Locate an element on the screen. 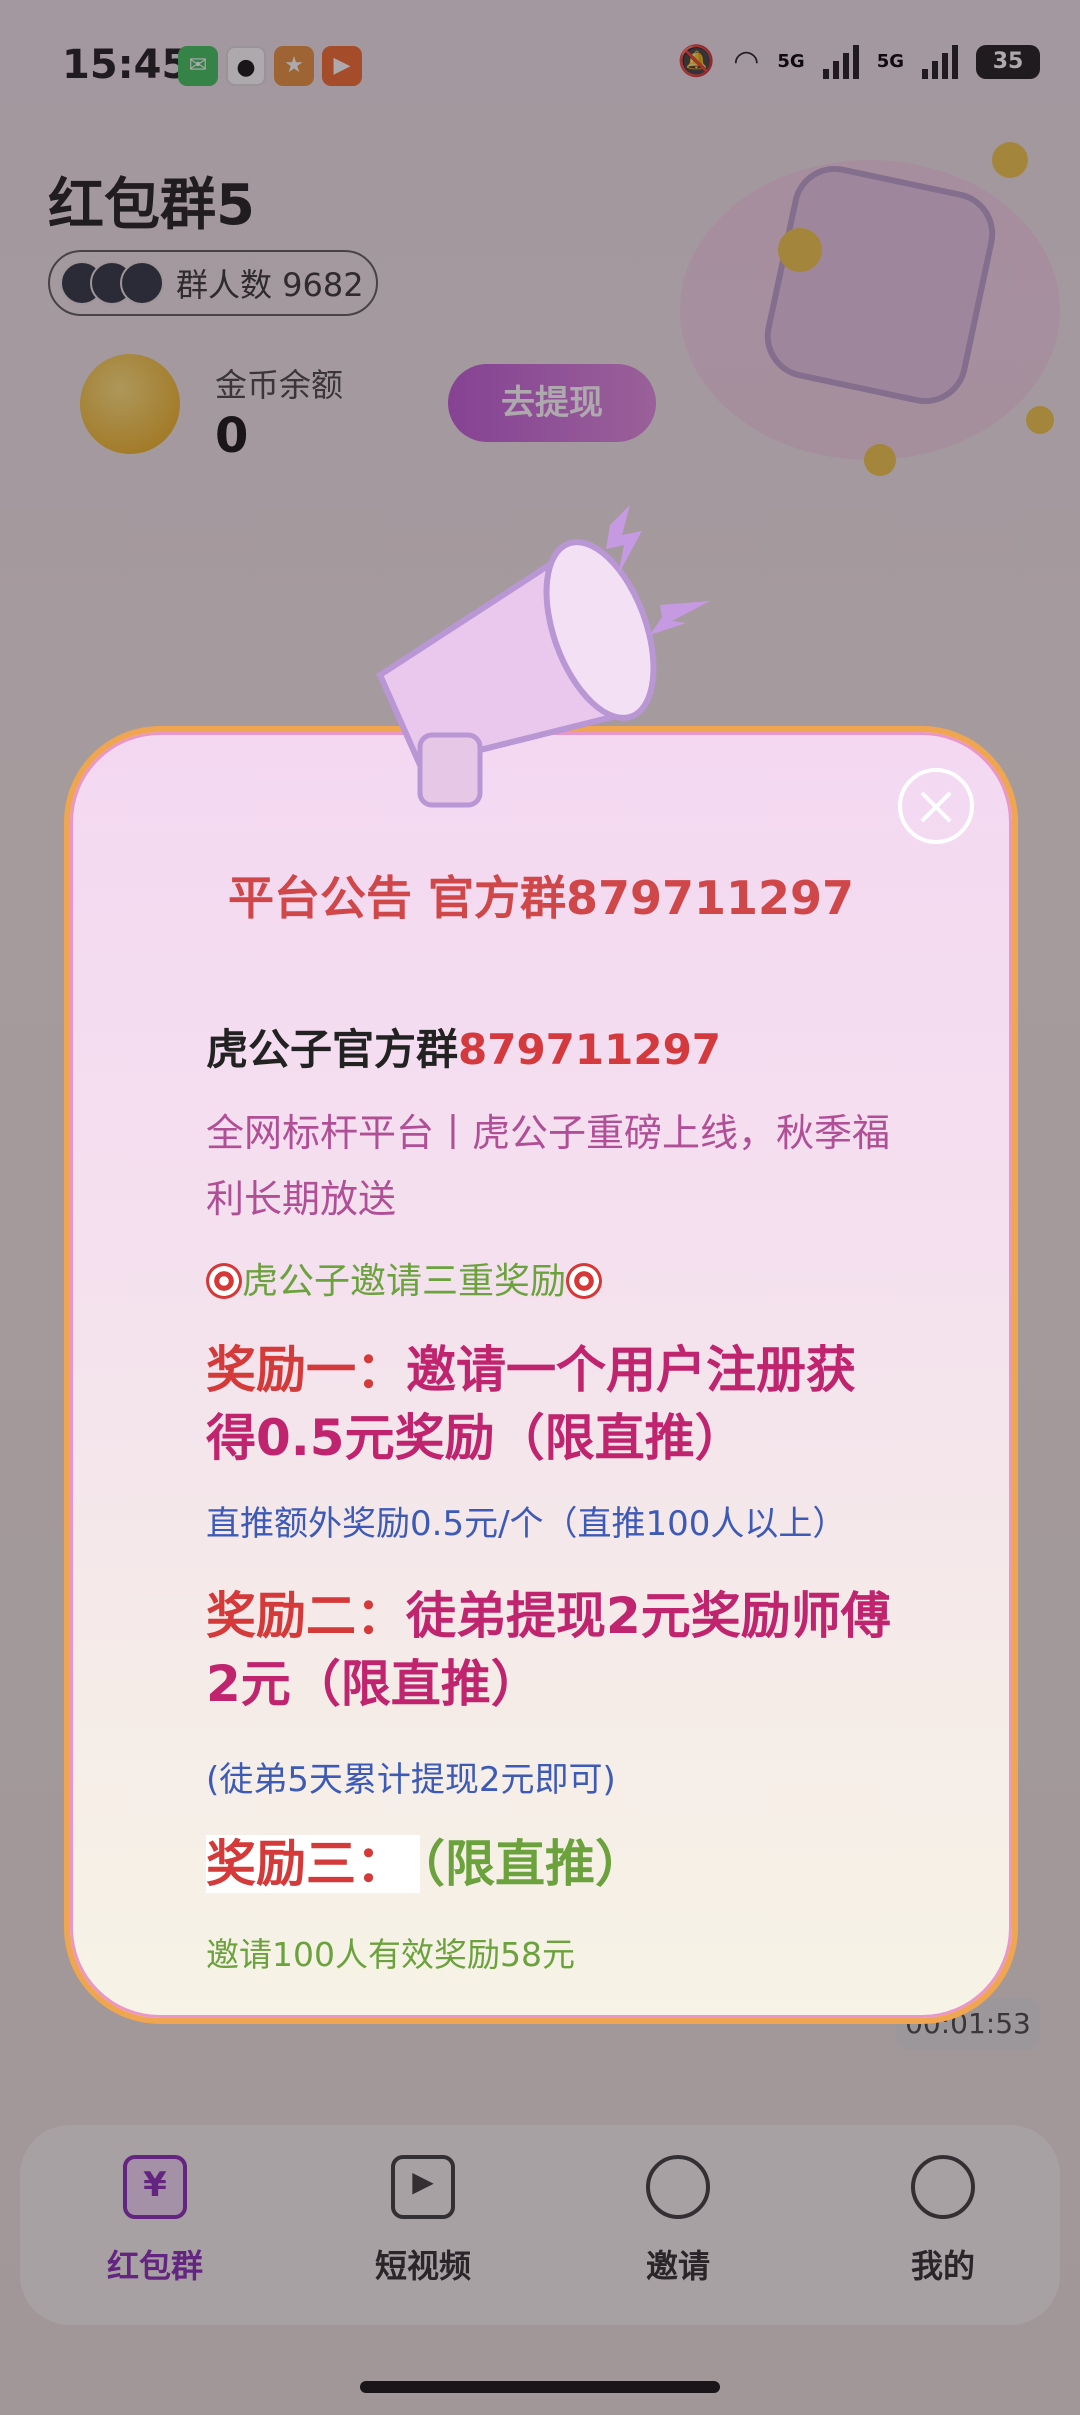 The width and height of the screenshot is (1080, 2415). megaphone-icon is located at coordinates (543, 656).